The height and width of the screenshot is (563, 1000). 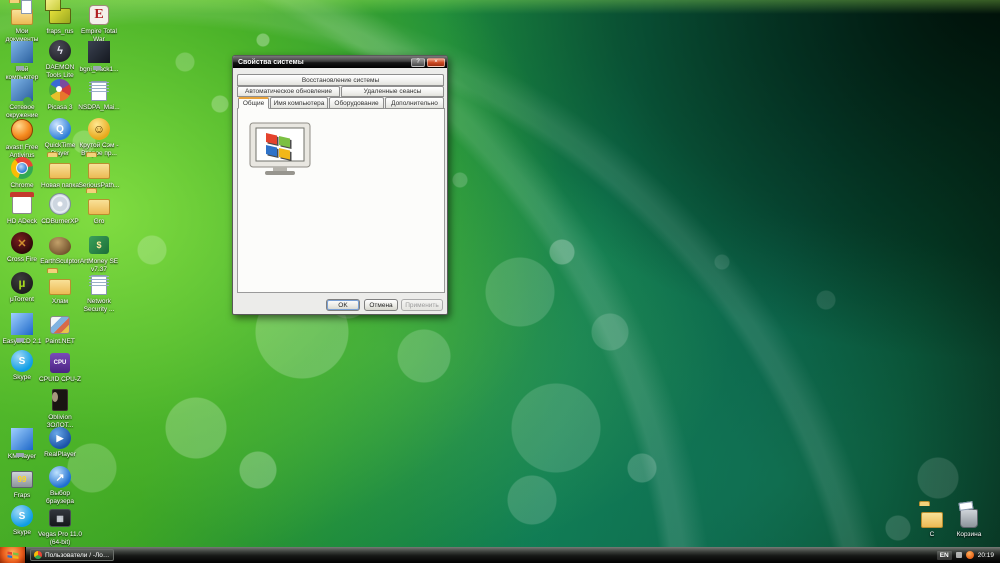 I want to click on quicktime-icon: Q, so click(x=60, y=129).